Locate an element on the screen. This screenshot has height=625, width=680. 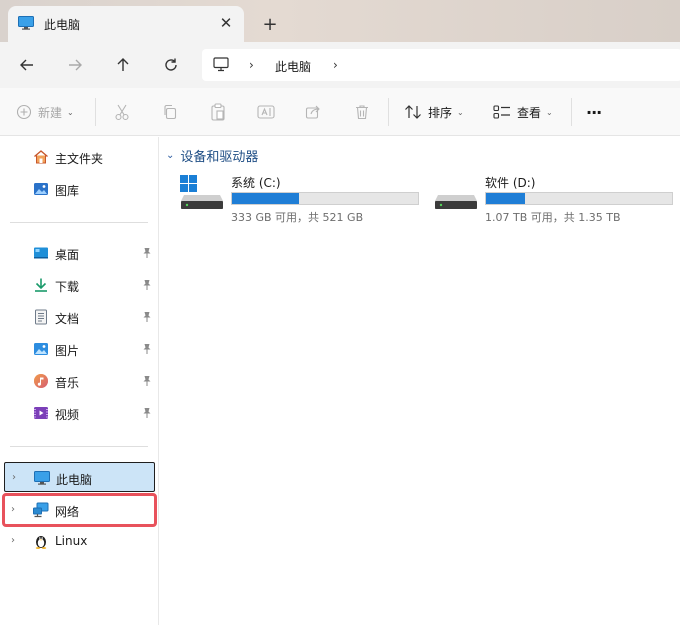
copy-button is located at coordinates (170, 112).